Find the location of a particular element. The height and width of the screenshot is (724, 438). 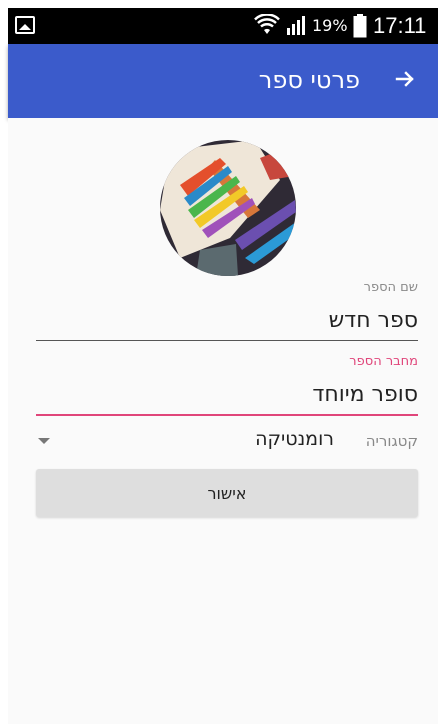

chevron-down-icon is located at coordinates (44, 441).